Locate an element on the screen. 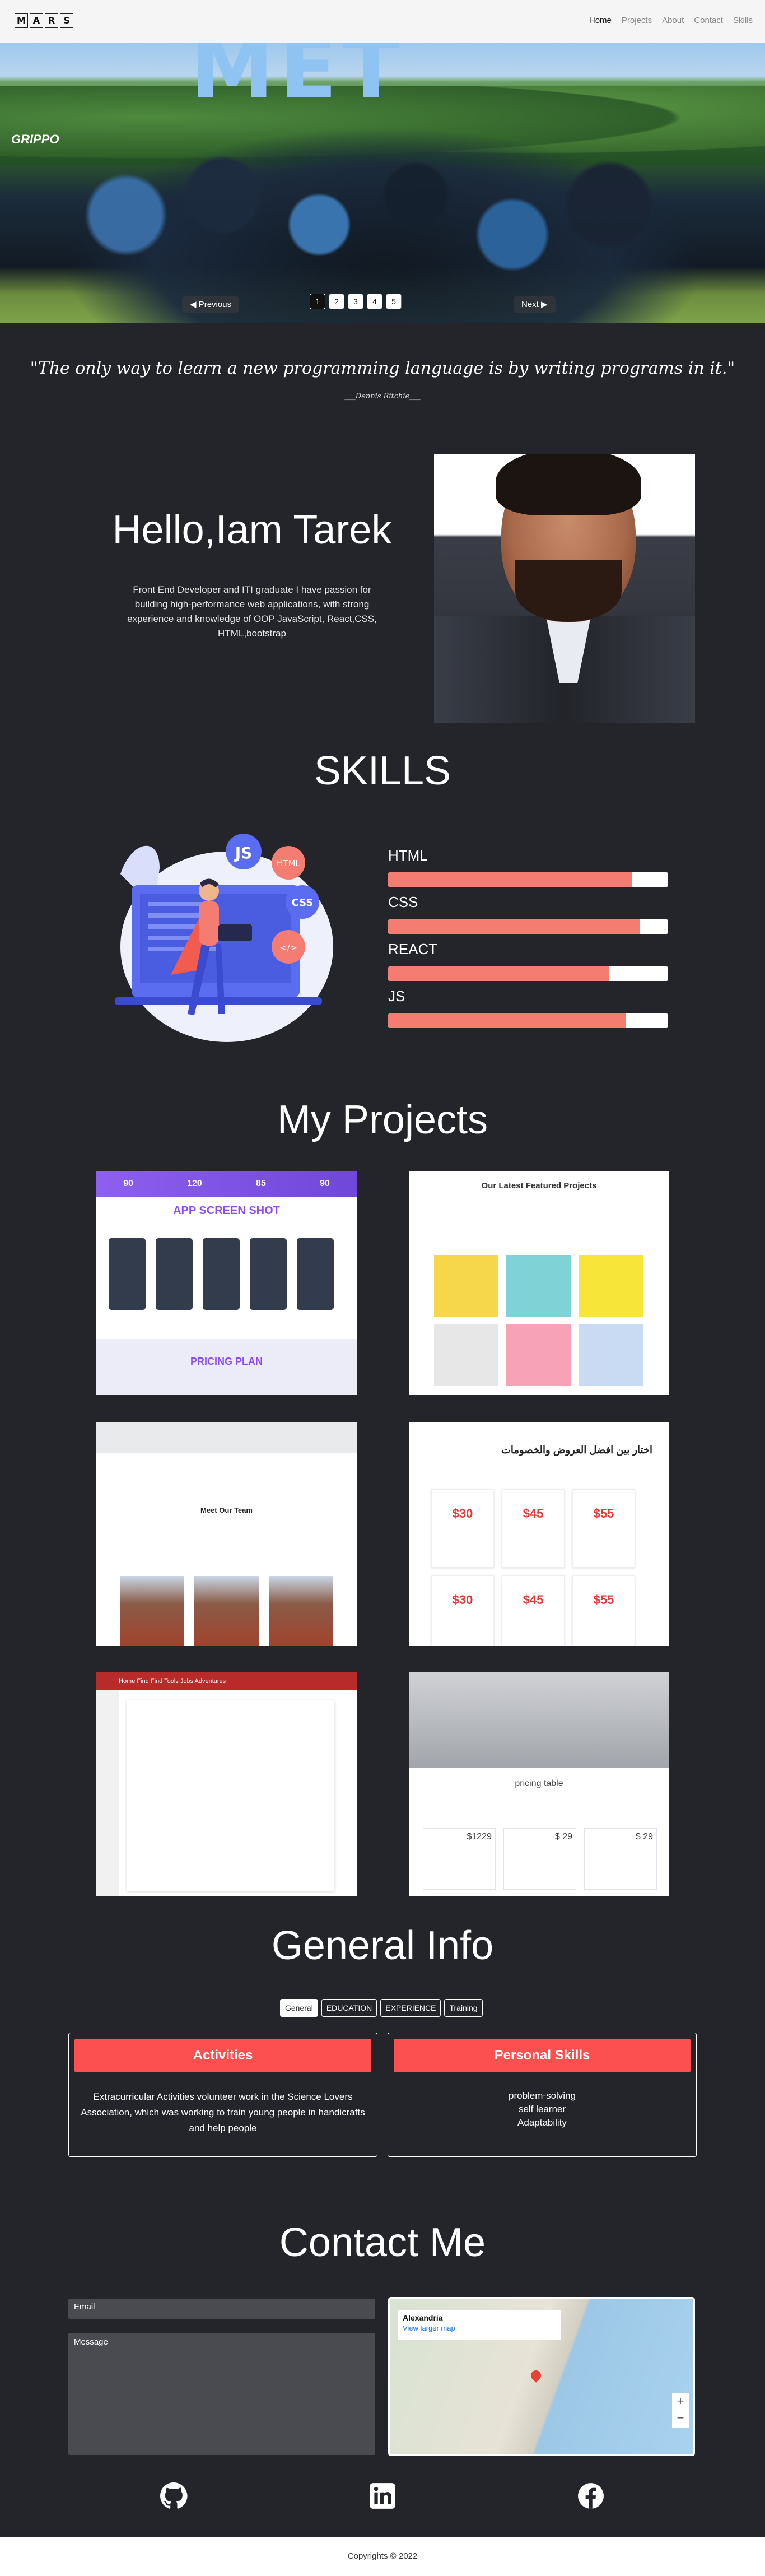 The height and width of the screenshot is (2576, 765). project-card-pricing: pricing table $1229 $ 29 $ 29 is located at coordinates (539, 1784).